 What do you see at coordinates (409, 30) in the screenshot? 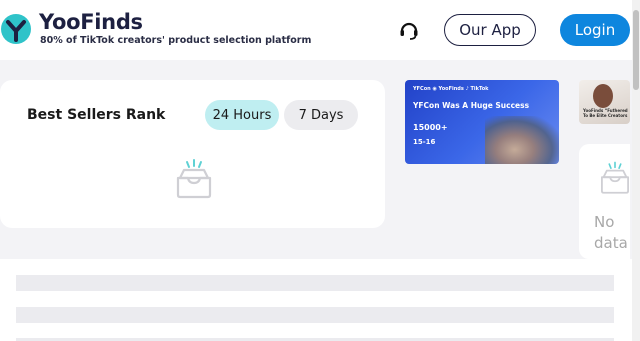
I see `headset-icon` at bounding box center [409, 30].